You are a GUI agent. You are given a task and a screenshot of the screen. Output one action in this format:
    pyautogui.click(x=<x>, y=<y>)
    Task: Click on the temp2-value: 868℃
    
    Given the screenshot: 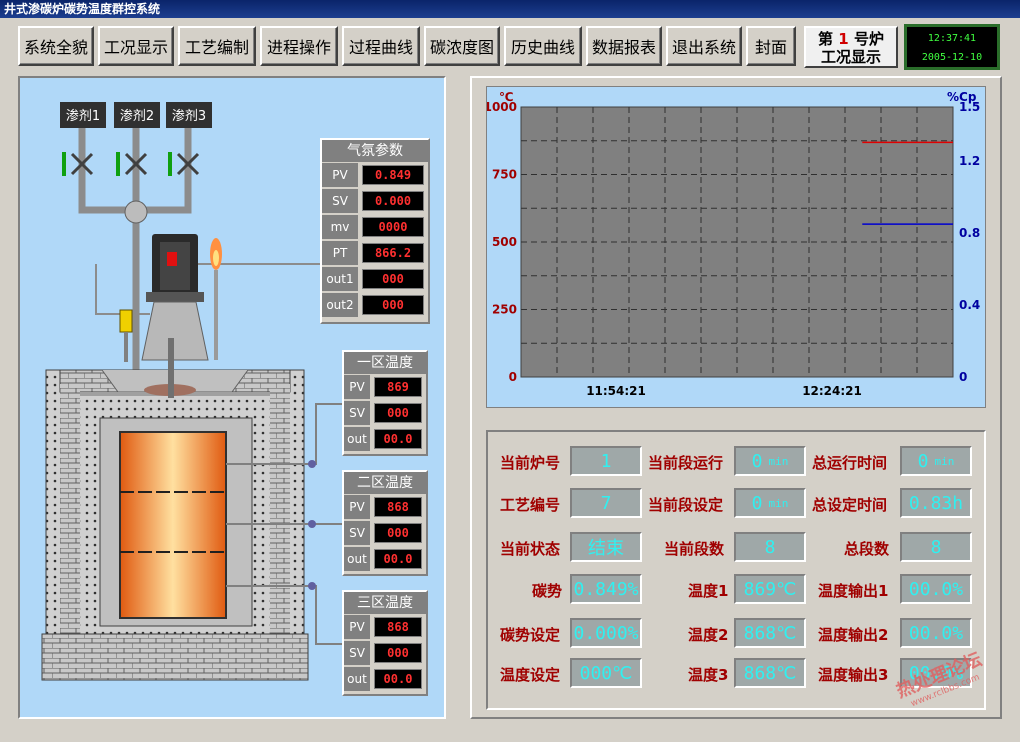 What is the action you would take?
    pyautogui.click(x=770, y=633)
    